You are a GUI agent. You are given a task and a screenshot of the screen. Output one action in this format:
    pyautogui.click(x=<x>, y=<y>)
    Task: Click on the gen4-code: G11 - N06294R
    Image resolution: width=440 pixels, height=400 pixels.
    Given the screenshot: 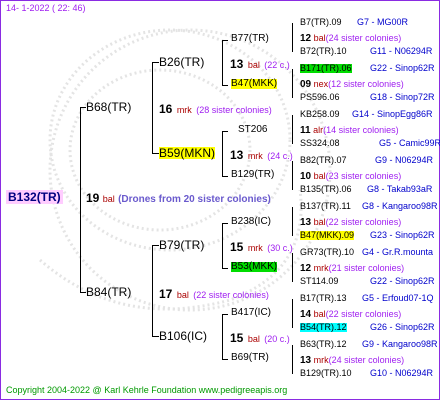 What is the action you would take?
    pyautogui.click(x=401, y=51)
    